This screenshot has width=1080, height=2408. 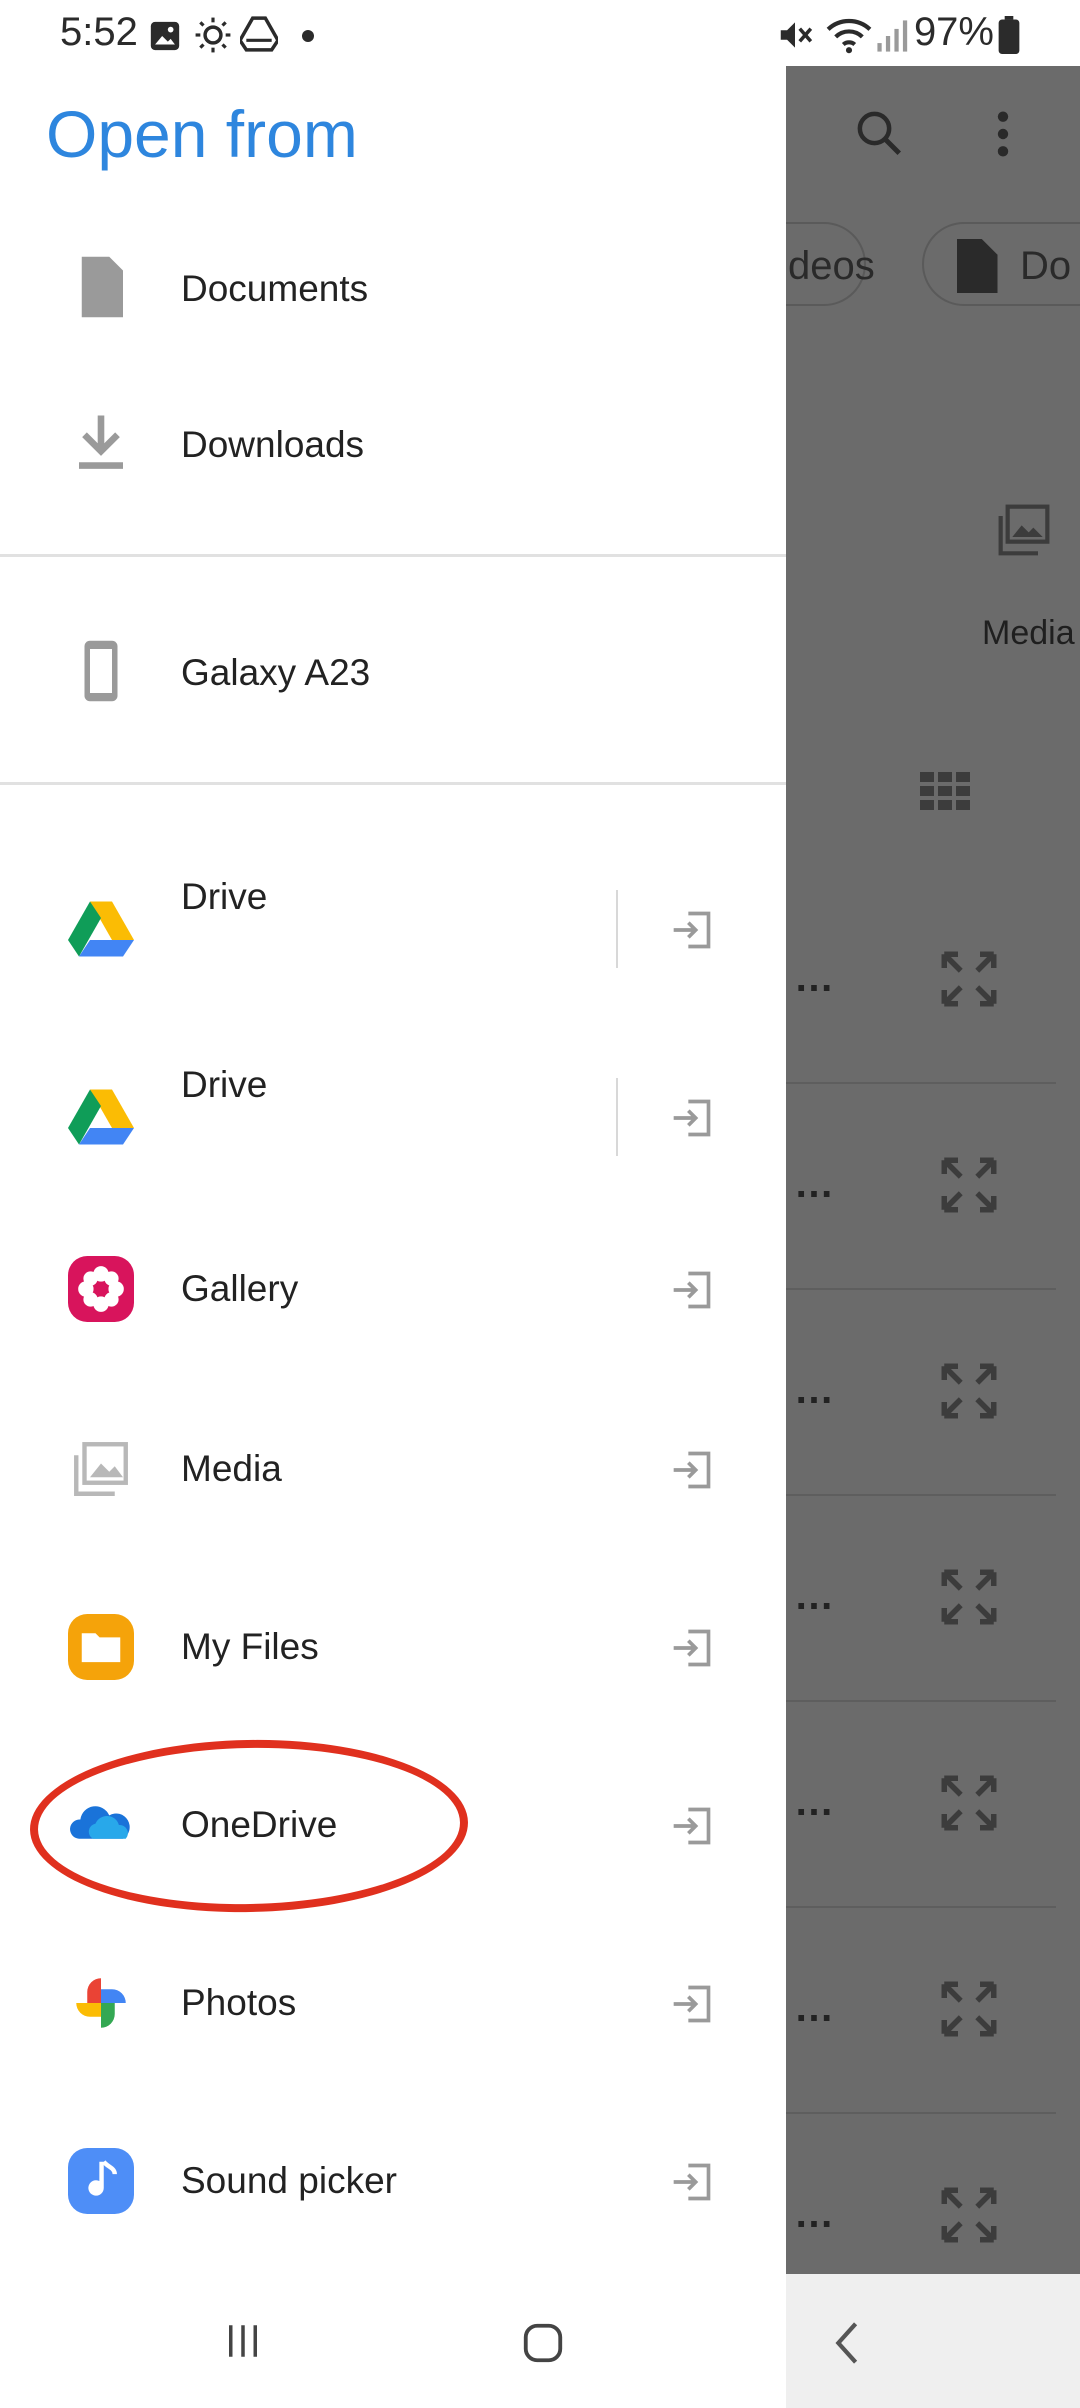 I want to click on back-button, so click(x=846, y=2345).